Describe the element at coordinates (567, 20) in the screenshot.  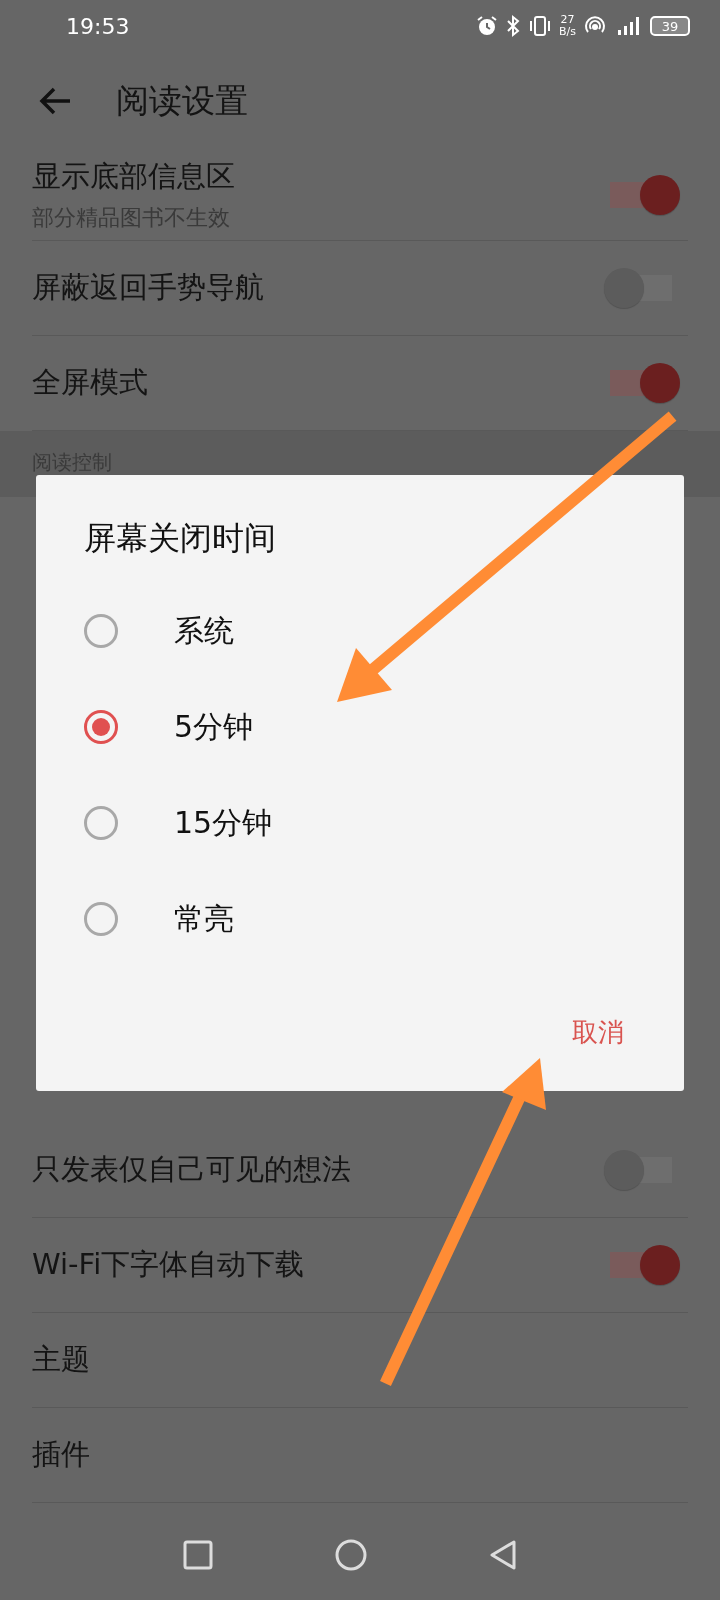
I see `speed-value: 27` at that location.